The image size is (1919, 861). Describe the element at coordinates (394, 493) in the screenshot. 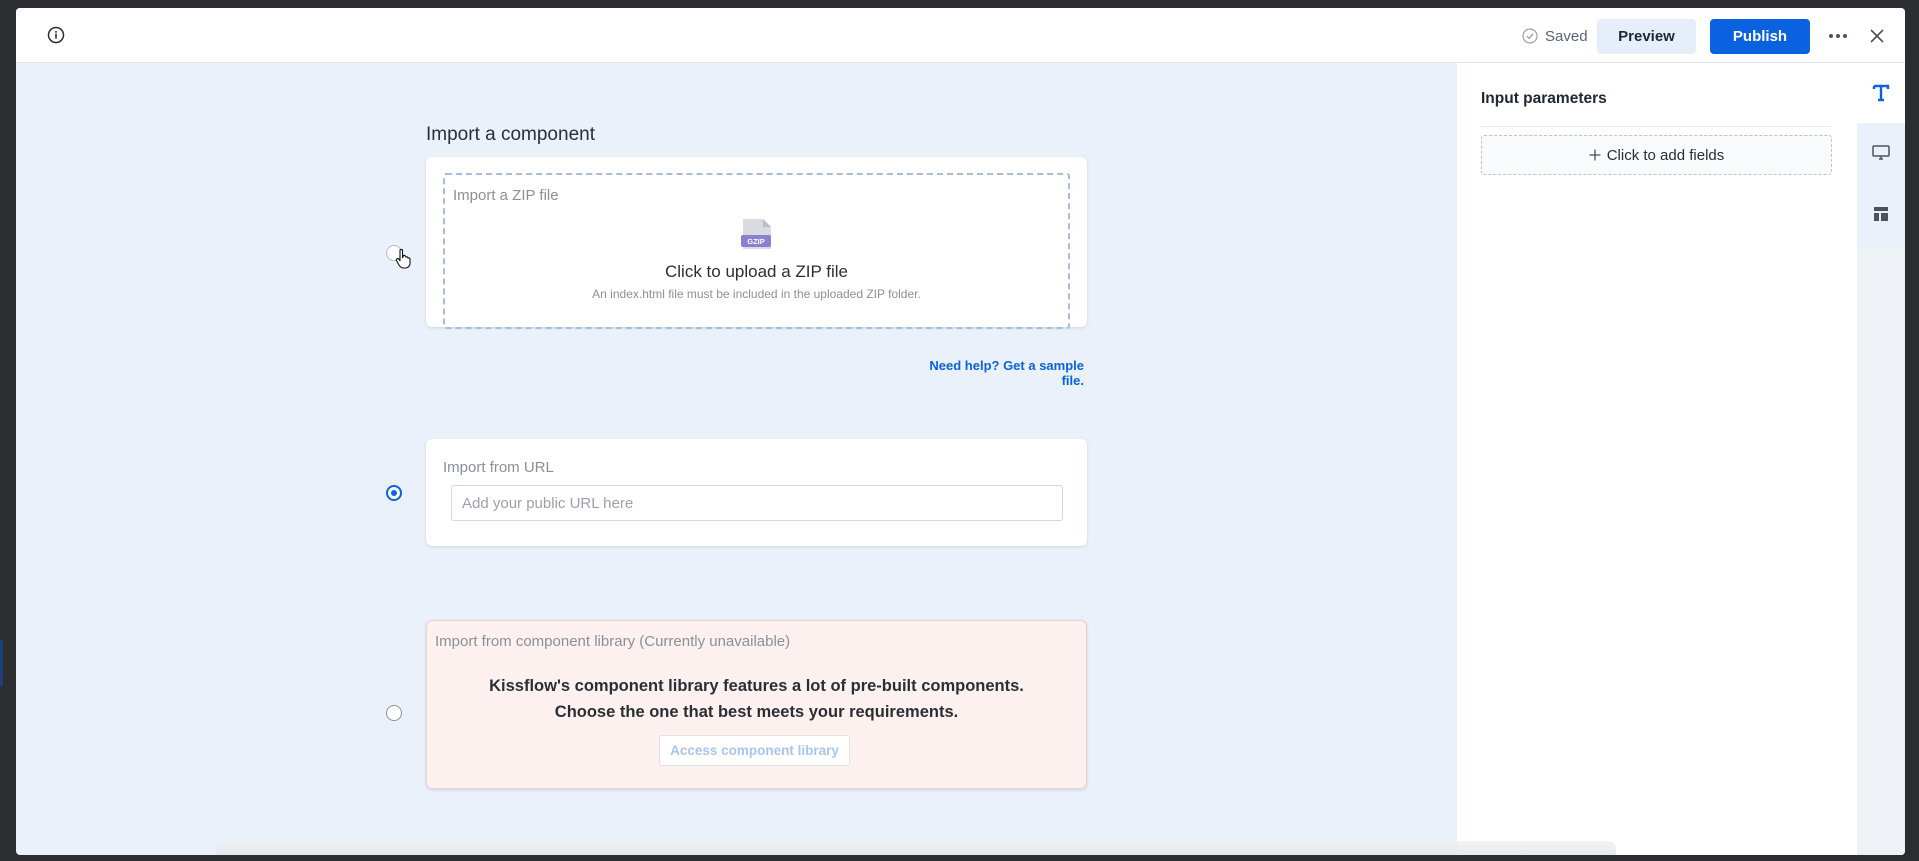

I see `radio-url-option` at that location.